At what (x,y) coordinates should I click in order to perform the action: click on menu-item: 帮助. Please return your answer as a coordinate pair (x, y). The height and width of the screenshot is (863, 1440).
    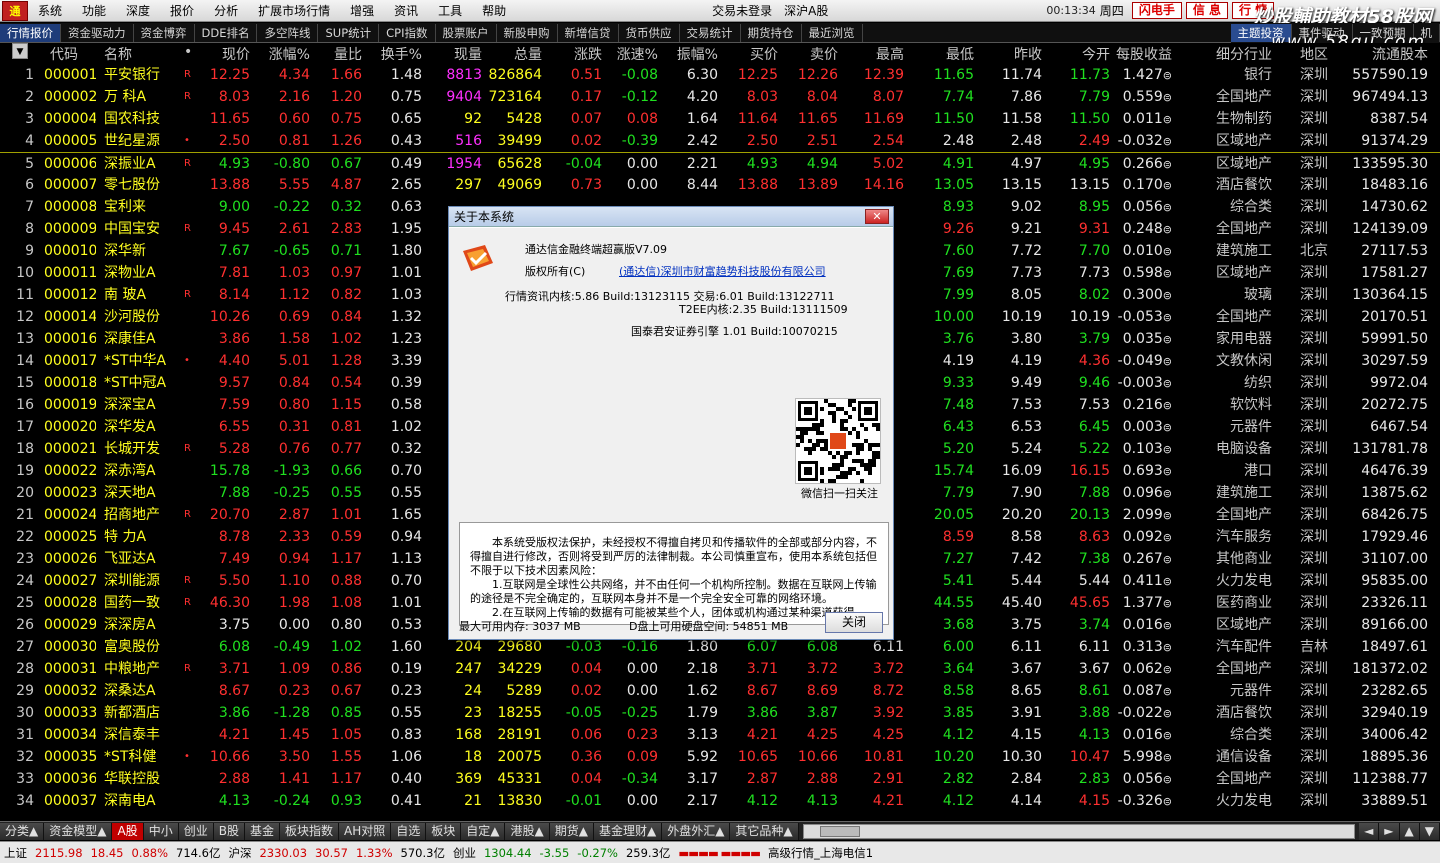
    Looking at the image, I should click on (494, 11).